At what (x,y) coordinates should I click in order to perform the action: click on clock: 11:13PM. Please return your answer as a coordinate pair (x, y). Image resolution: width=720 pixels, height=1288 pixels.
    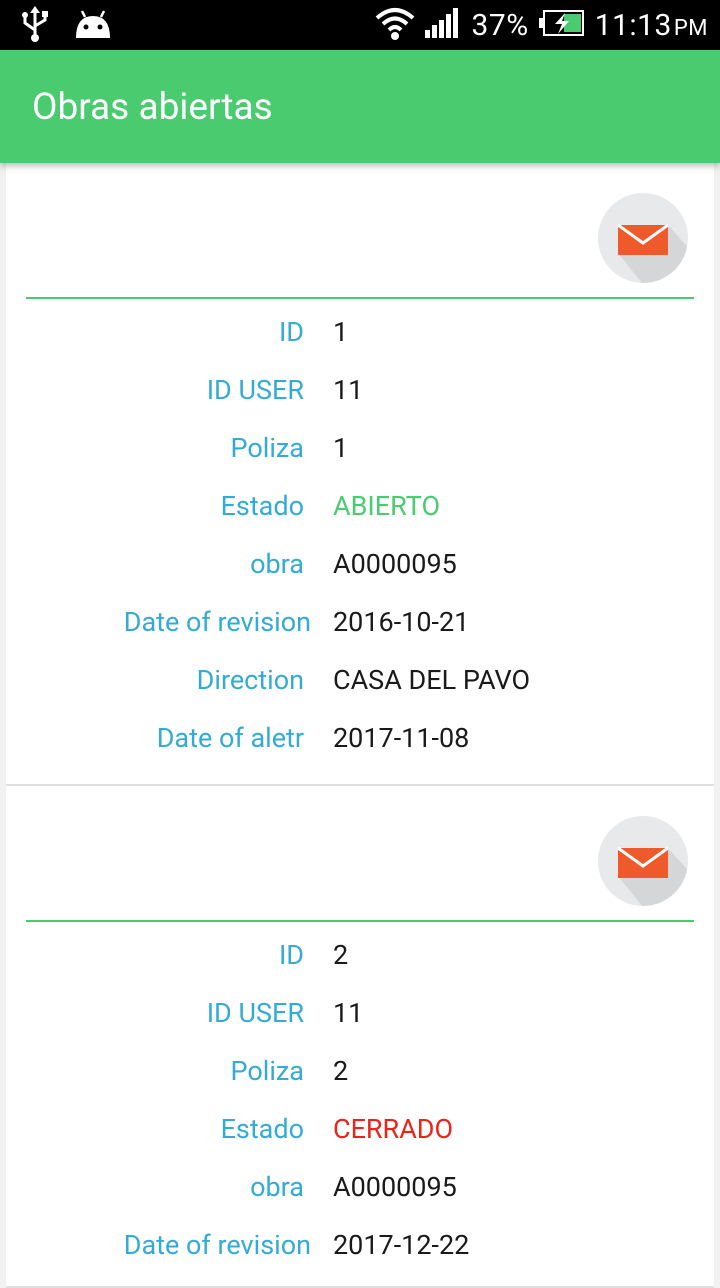
    Looking at the image, I should click on (651, 25).